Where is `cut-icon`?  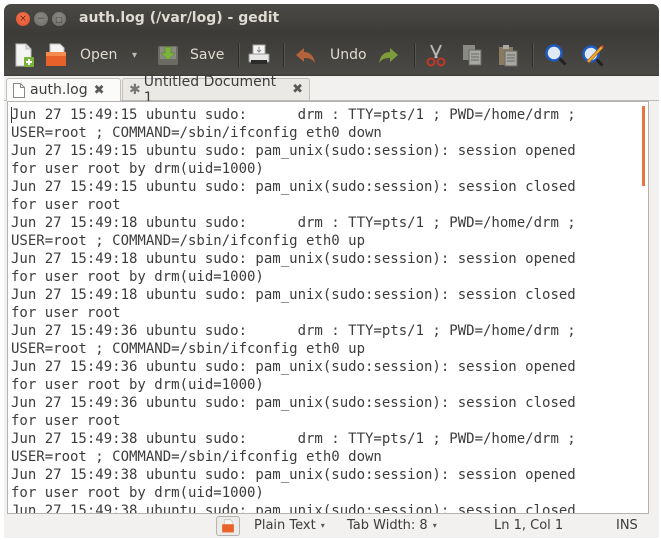
cut-icon is located at coordinates (436, 55).